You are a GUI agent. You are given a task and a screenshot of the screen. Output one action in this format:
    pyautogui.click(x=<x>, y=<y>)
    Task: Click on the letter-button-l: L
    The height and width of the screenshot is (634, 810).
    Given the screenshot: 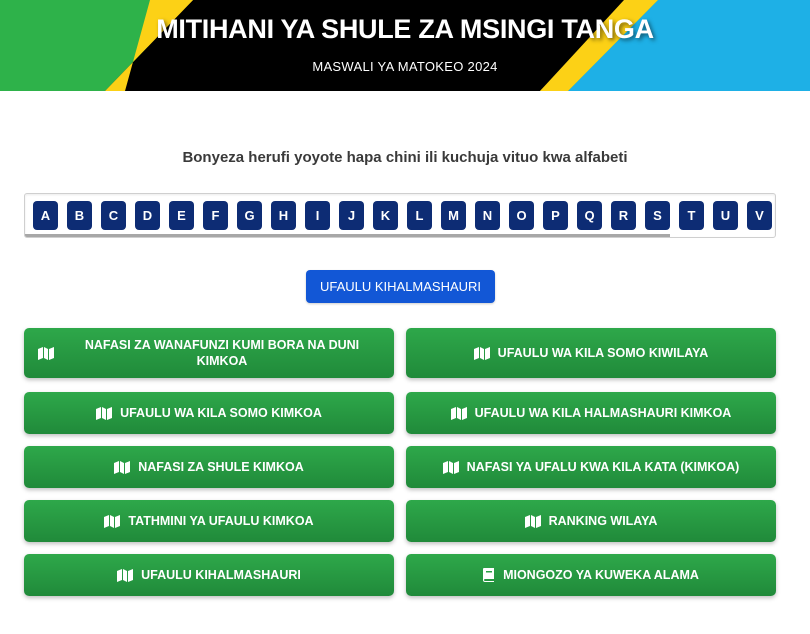 What is the action you would take?
    pyautogui.click(x=419, y=215)
    